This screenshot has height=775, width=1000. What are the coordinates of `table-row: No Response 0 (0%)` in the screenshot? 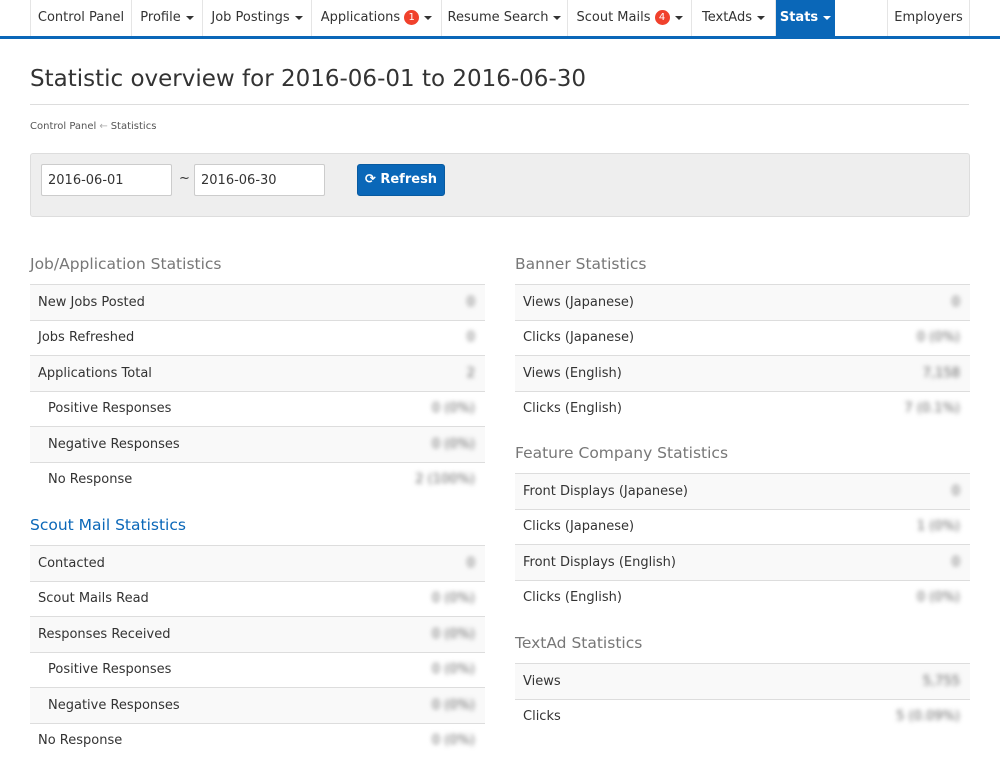 It's located at (257, 740).